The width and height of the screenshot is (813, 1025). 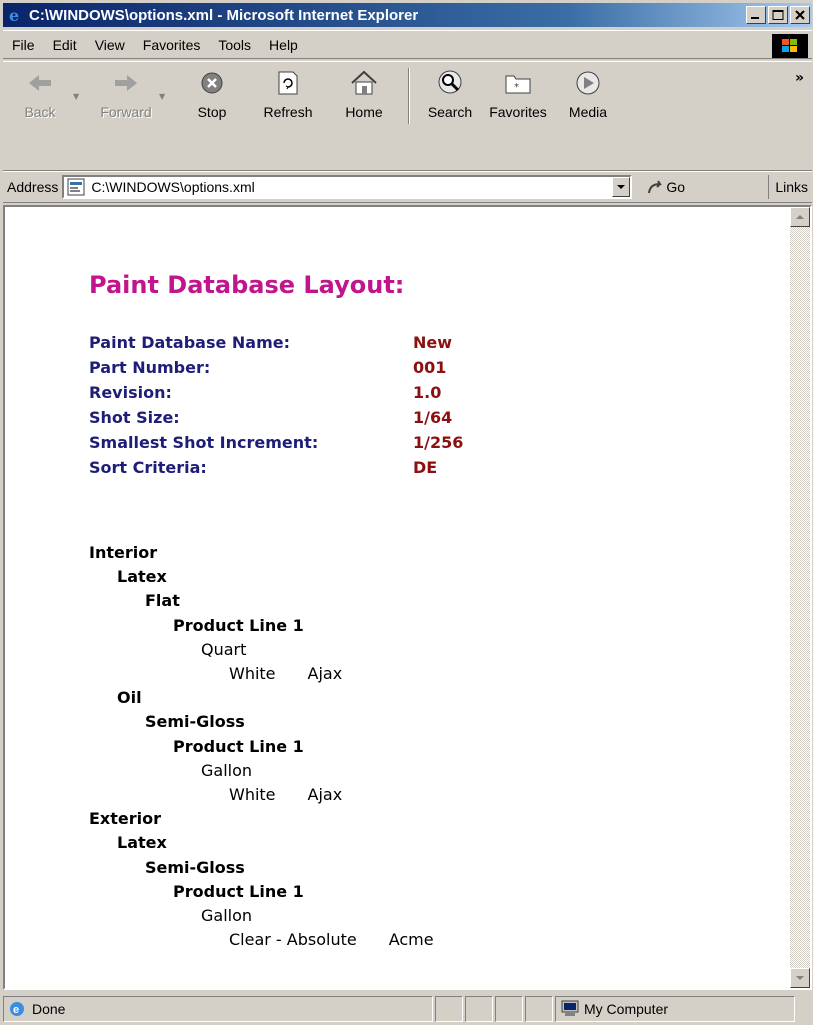 What do you see at coordinates (65, 45) in the screenshot?
I see `menu-edit: Edit` at bounding box center [65, 45].